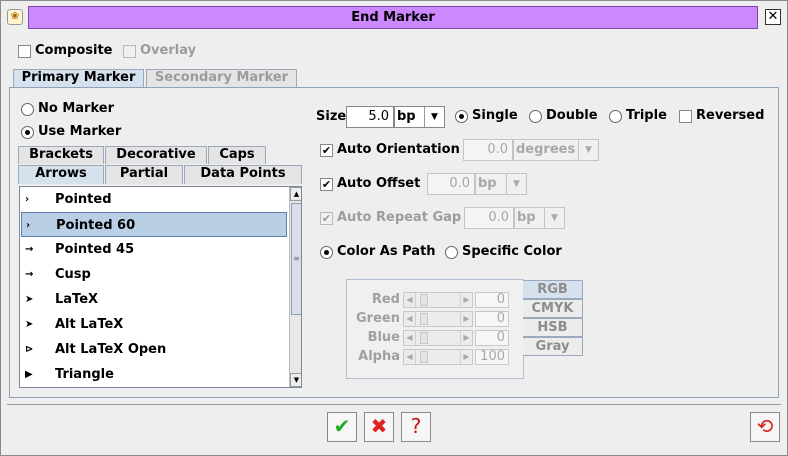 The height and width of the screenshot is (456, 788). What do you see at coordinates (438, 357) in the screenshot?
I see `alpha-slider: ◀ ▶` at bounding box center [438, 357].